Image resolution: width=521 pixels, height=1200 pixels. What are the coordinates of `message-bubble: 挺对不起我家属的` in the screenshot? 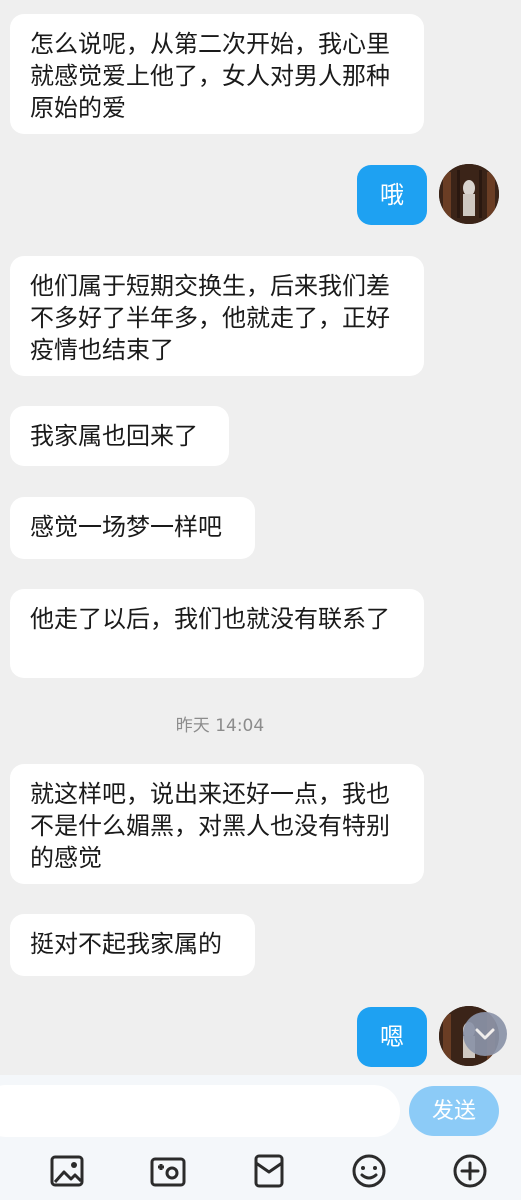 It's located at (132, 945).